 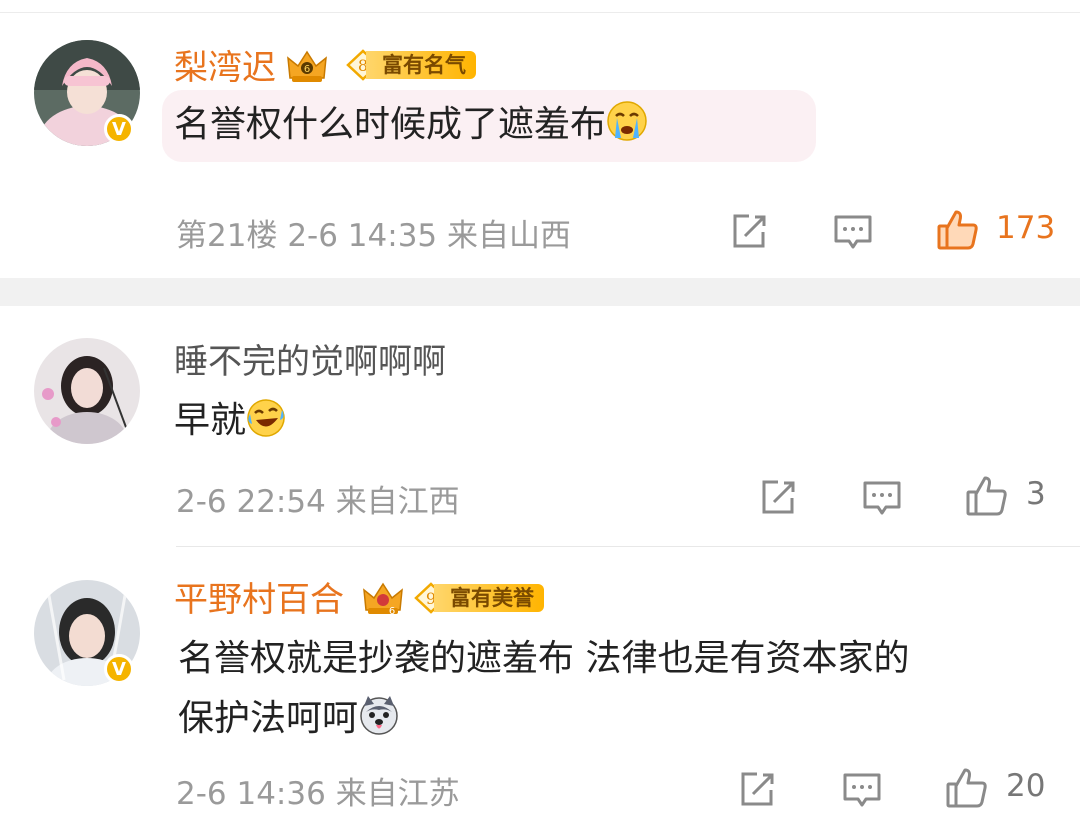 What do you see at coordinates (540, 292) in the screenshot?
I see `section-separator` at bounding box center [540, 292].